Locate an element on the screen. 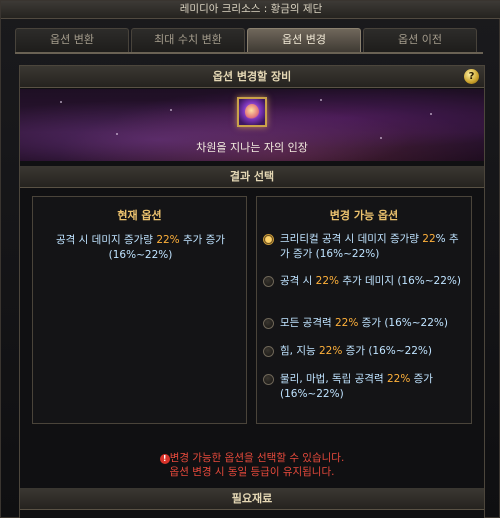 Image resolution: width=500 pixels, height=518 pixels. current-option-text: 공격 시 데미지 증가량 22% 추가 증가 (16%~22%) is located at coordinates (140, 248).